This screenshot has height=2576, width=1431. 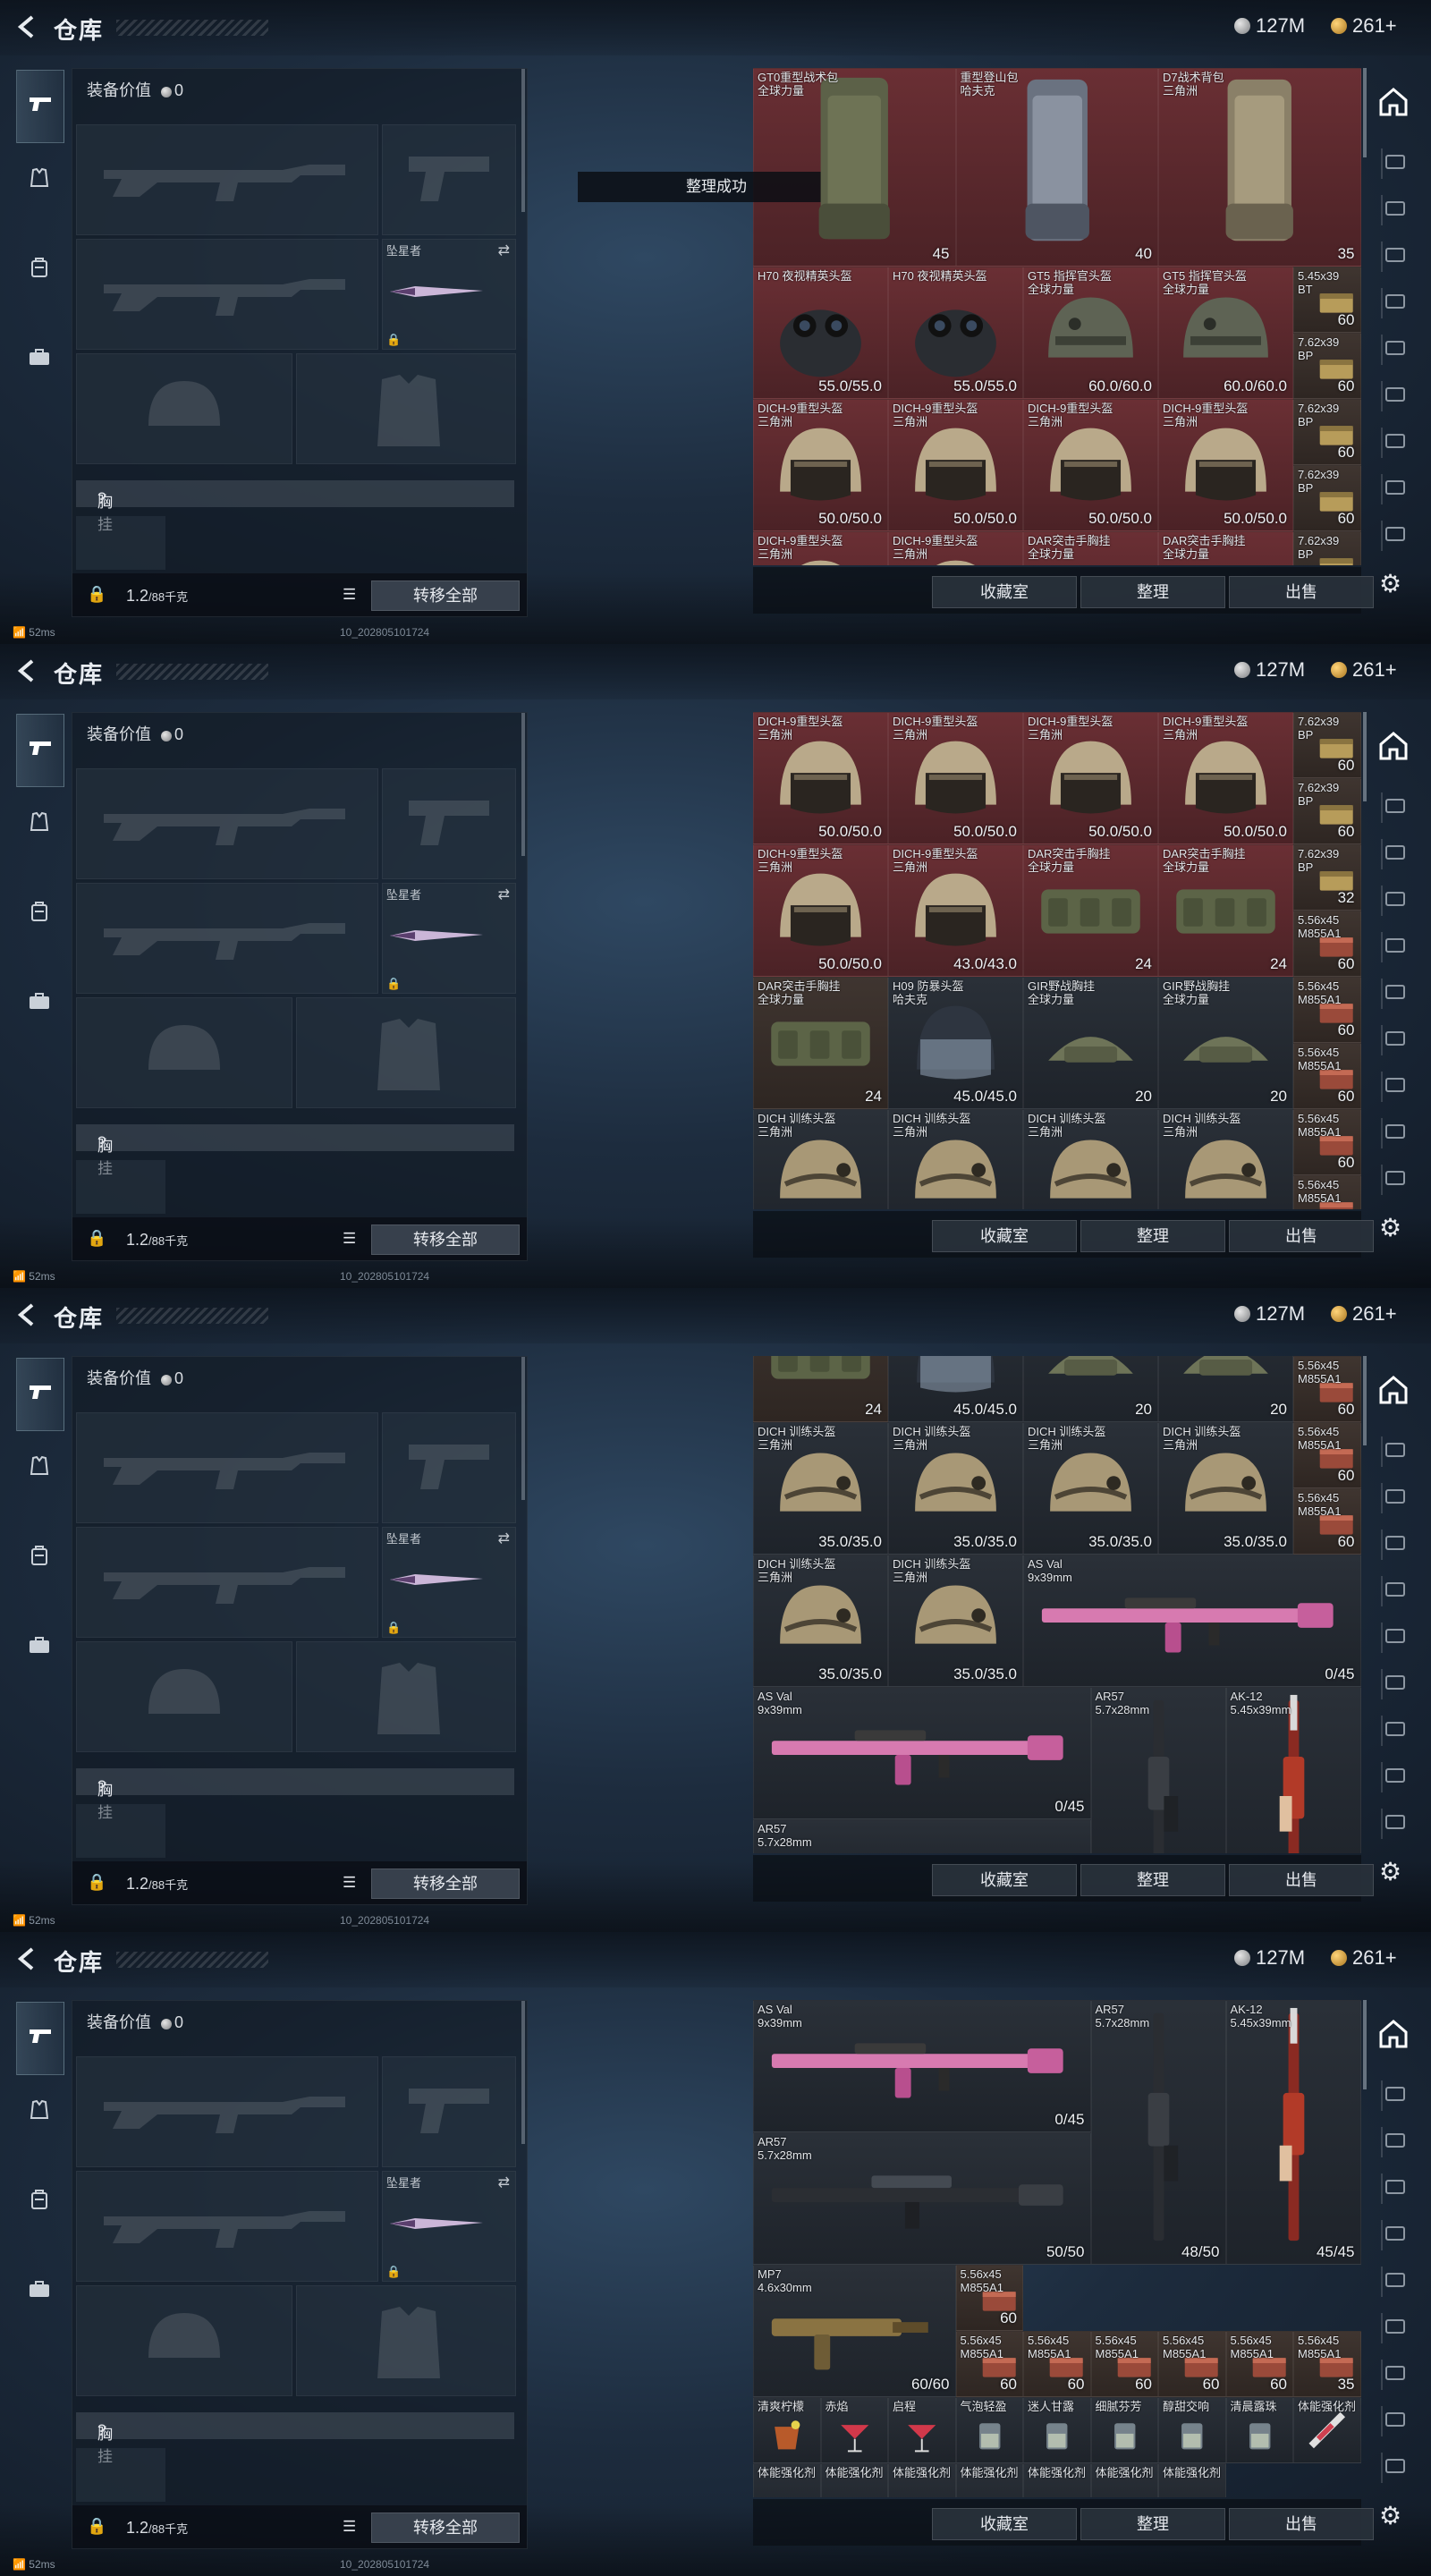 I want to click on lock-icon: 🔒, so click(x=97, y=1882).